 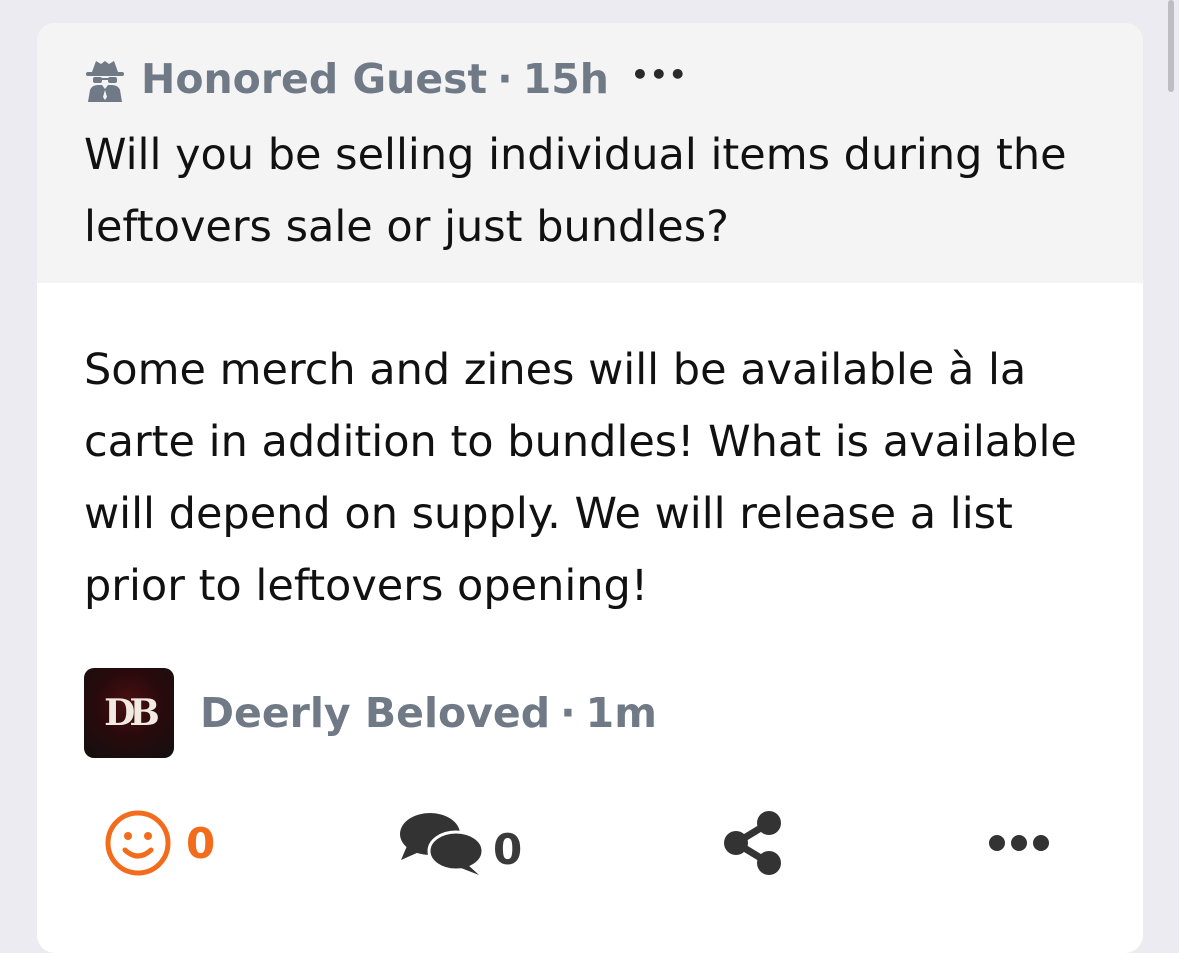 What do you see at coordinates (201, 843) in the screenshot?
I see `reactions-count: 0` at bounding box center [201, 843].